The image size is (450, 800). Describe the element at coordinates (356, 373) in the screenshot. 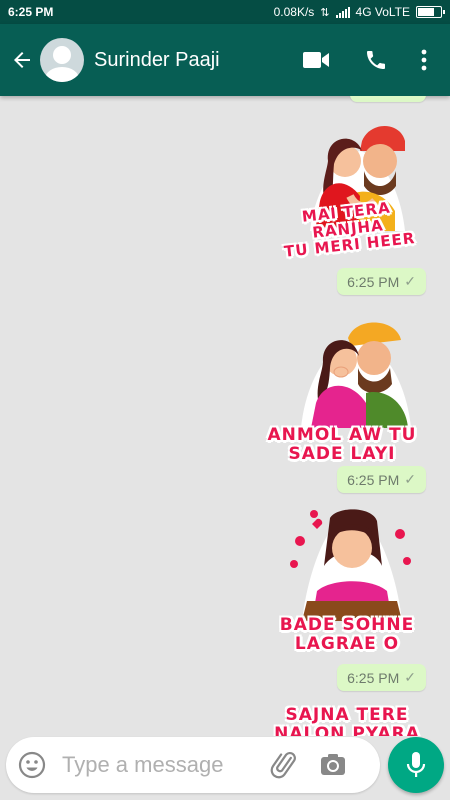

I see `sticker-couple-shy` at that location.